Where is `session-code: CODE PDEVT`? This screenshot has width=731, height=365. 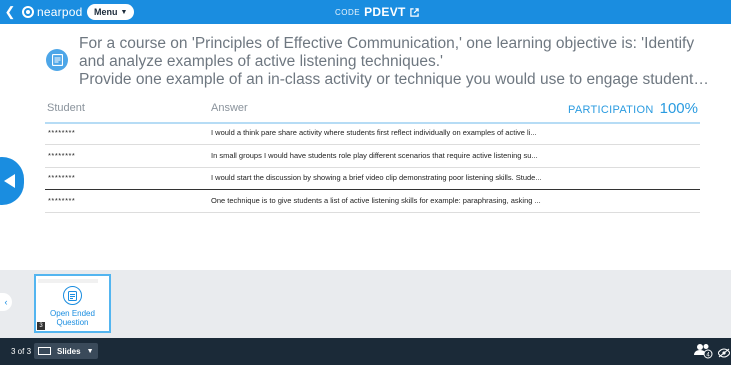
session-code: CODE PDEVT is located at coordinates (377, 12).